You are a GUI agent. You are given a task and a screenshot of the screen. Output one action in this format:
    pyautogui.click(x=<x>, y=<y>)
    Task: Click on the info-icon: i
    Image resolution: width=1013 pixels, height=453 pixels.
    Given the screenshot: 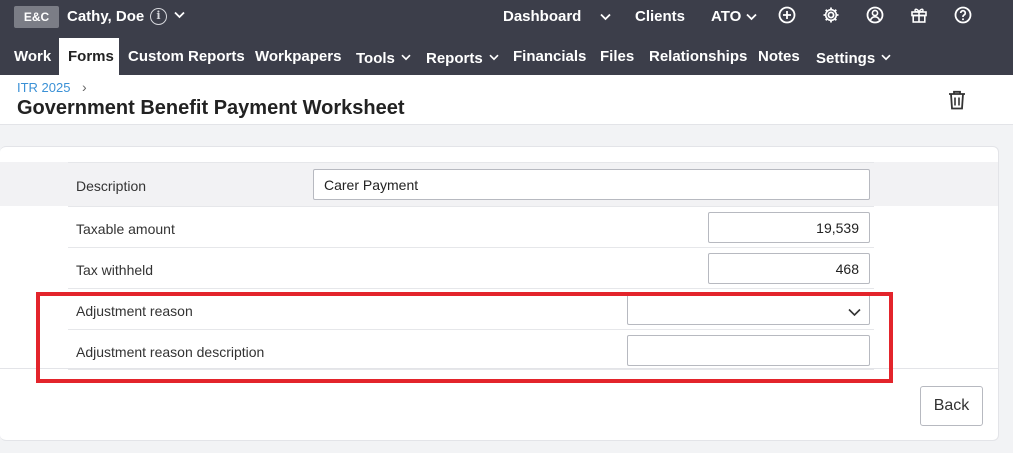 What is the action you would take?
    pyautogui.click(x=158, y=16)
    